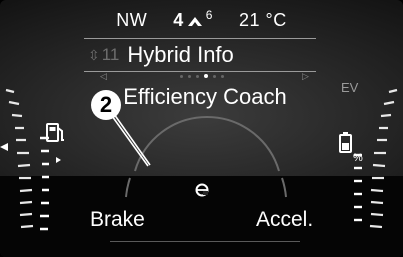 The height and width of the screenshot is (257, 403). I want to click on callout-badge: 2, so click(106, 105).